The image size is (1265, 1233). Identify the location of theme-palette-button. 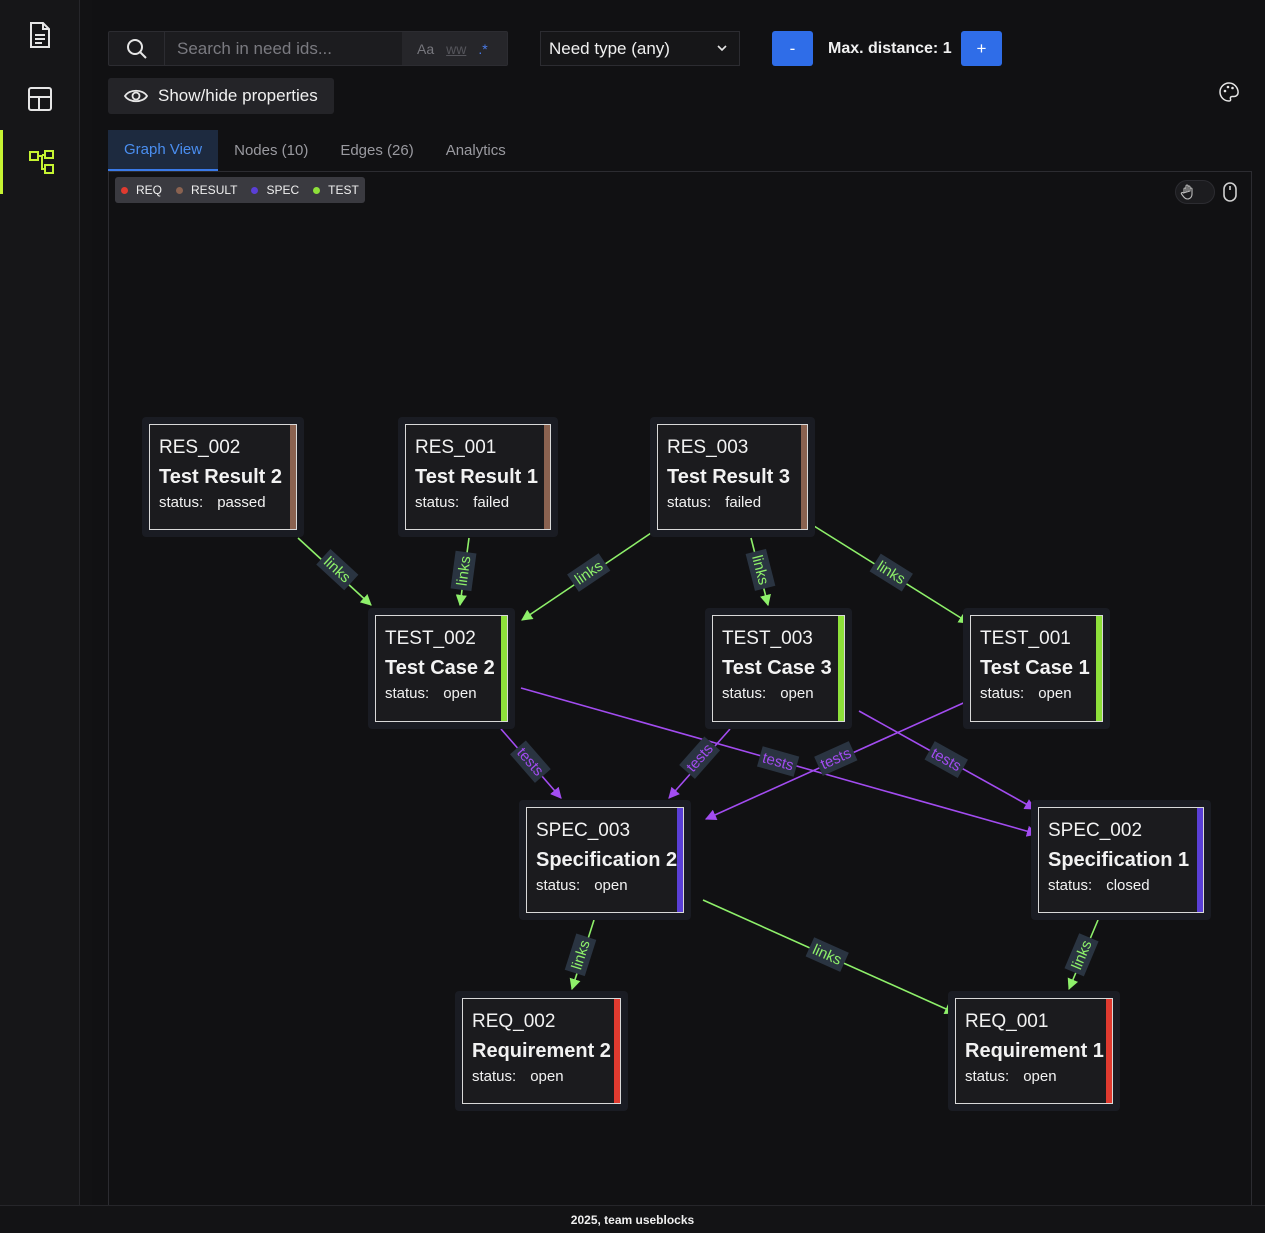
(1231, 94).